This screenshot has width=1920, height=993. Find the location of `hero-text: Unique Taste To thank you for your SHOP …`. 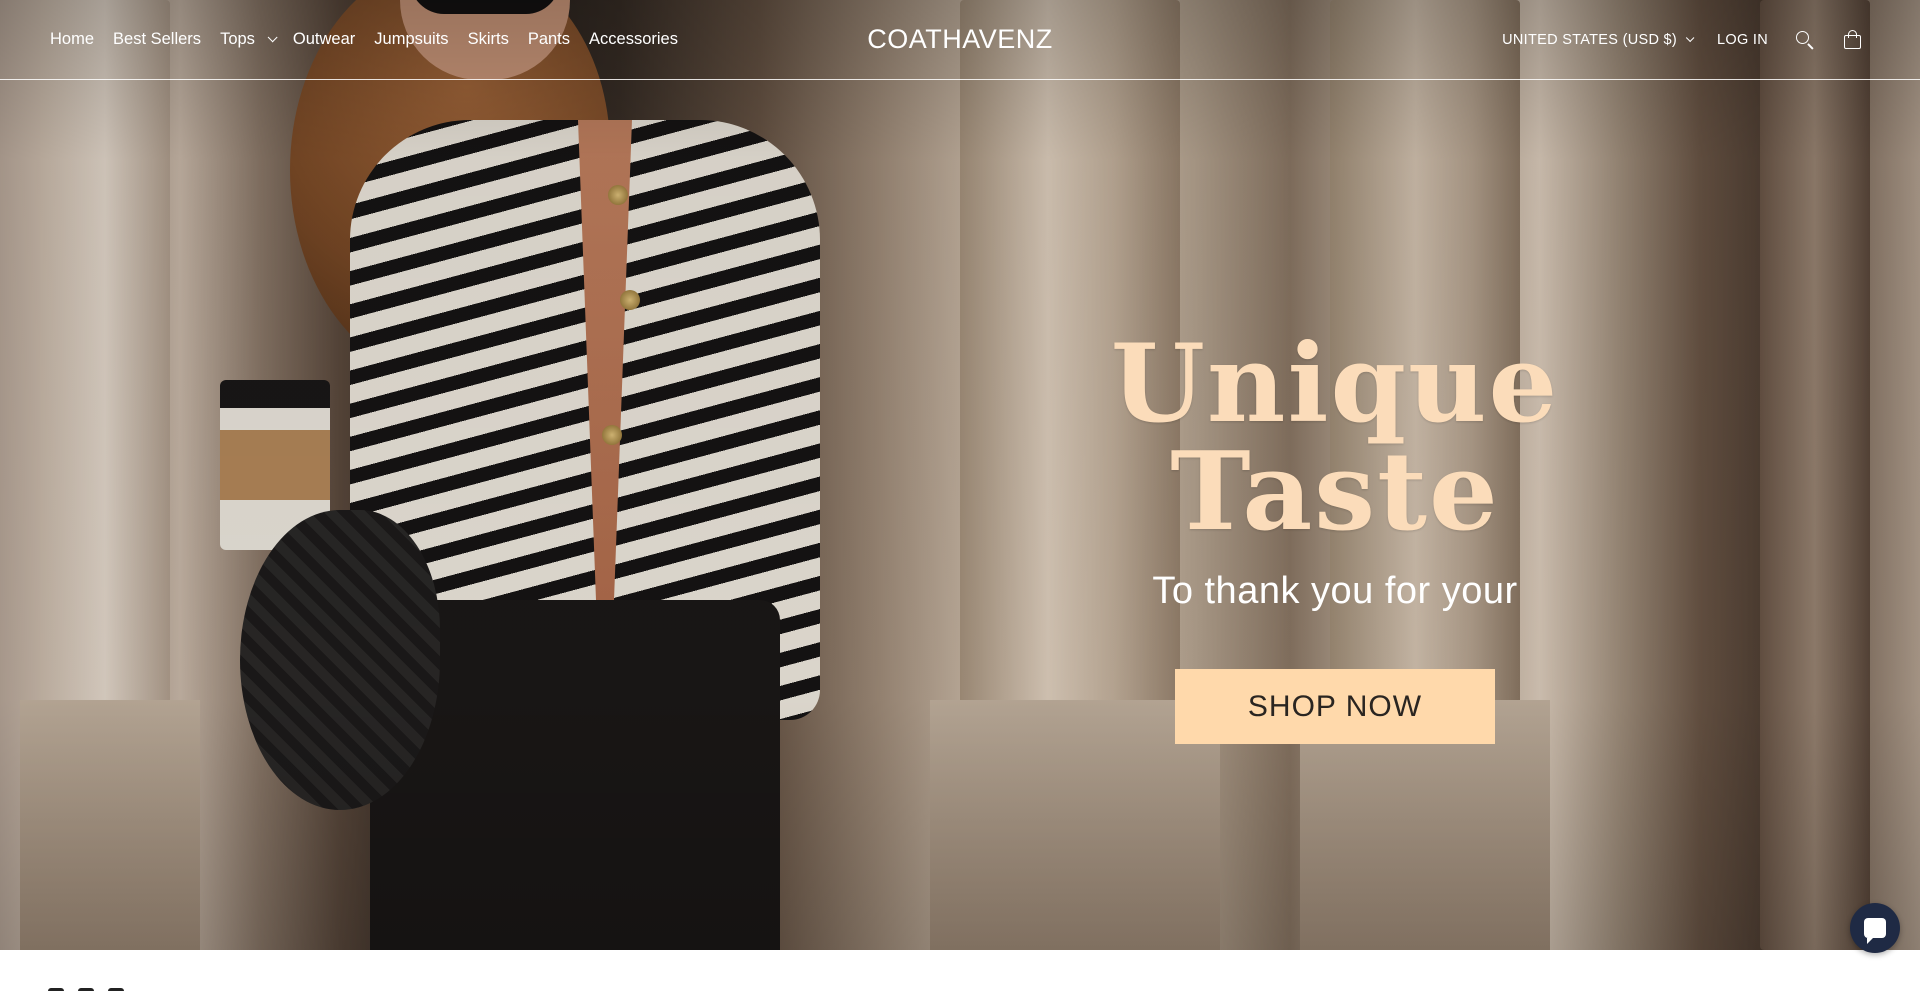

hero-text: Unique Taste To thank you for your SHOP … is located at coordinates (1335, 537).